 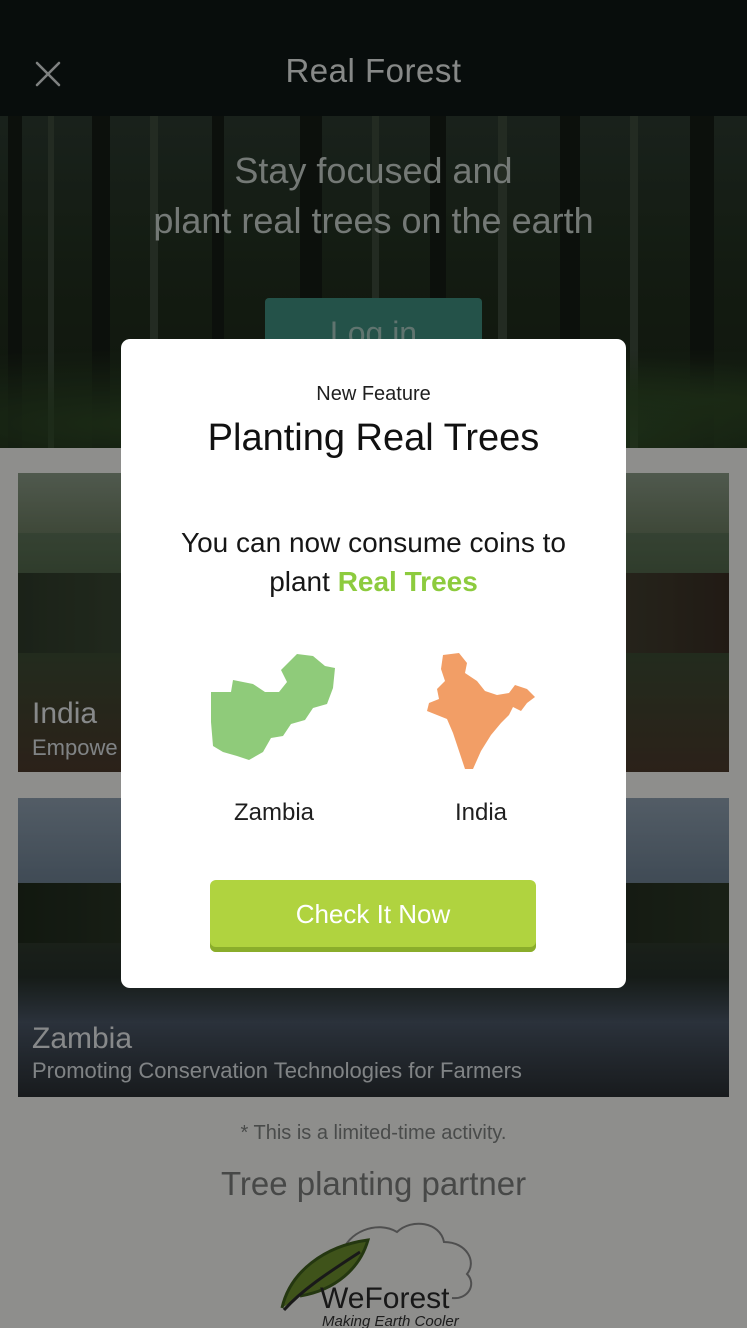 I want to click on dialog-body-line1: You can now consume coins to, so click(x=373, y=542).